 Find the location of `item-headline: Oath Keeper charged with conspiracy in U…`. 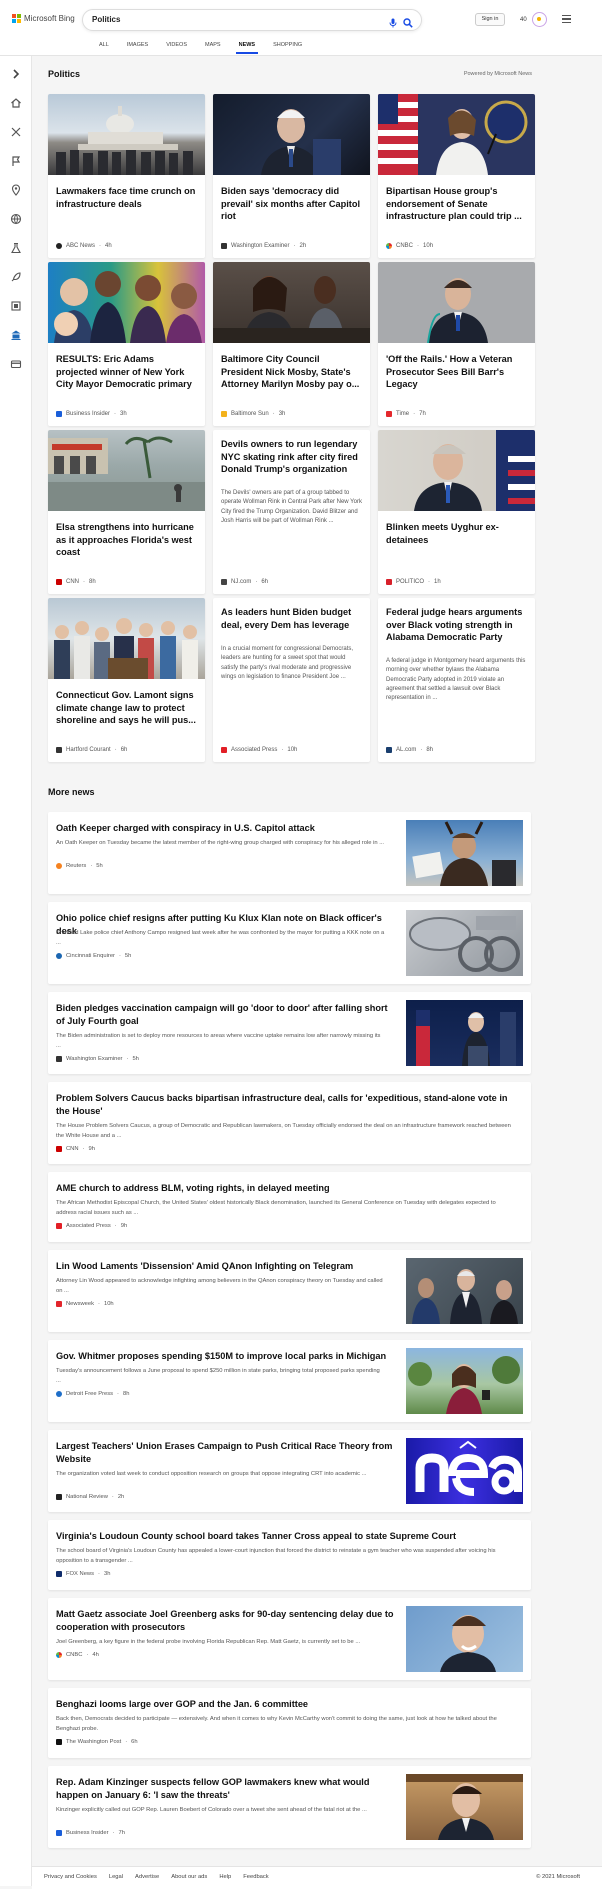

item-headline: Oath Keeper charged with conspiracy in U… is located at coordinates (226, 828).